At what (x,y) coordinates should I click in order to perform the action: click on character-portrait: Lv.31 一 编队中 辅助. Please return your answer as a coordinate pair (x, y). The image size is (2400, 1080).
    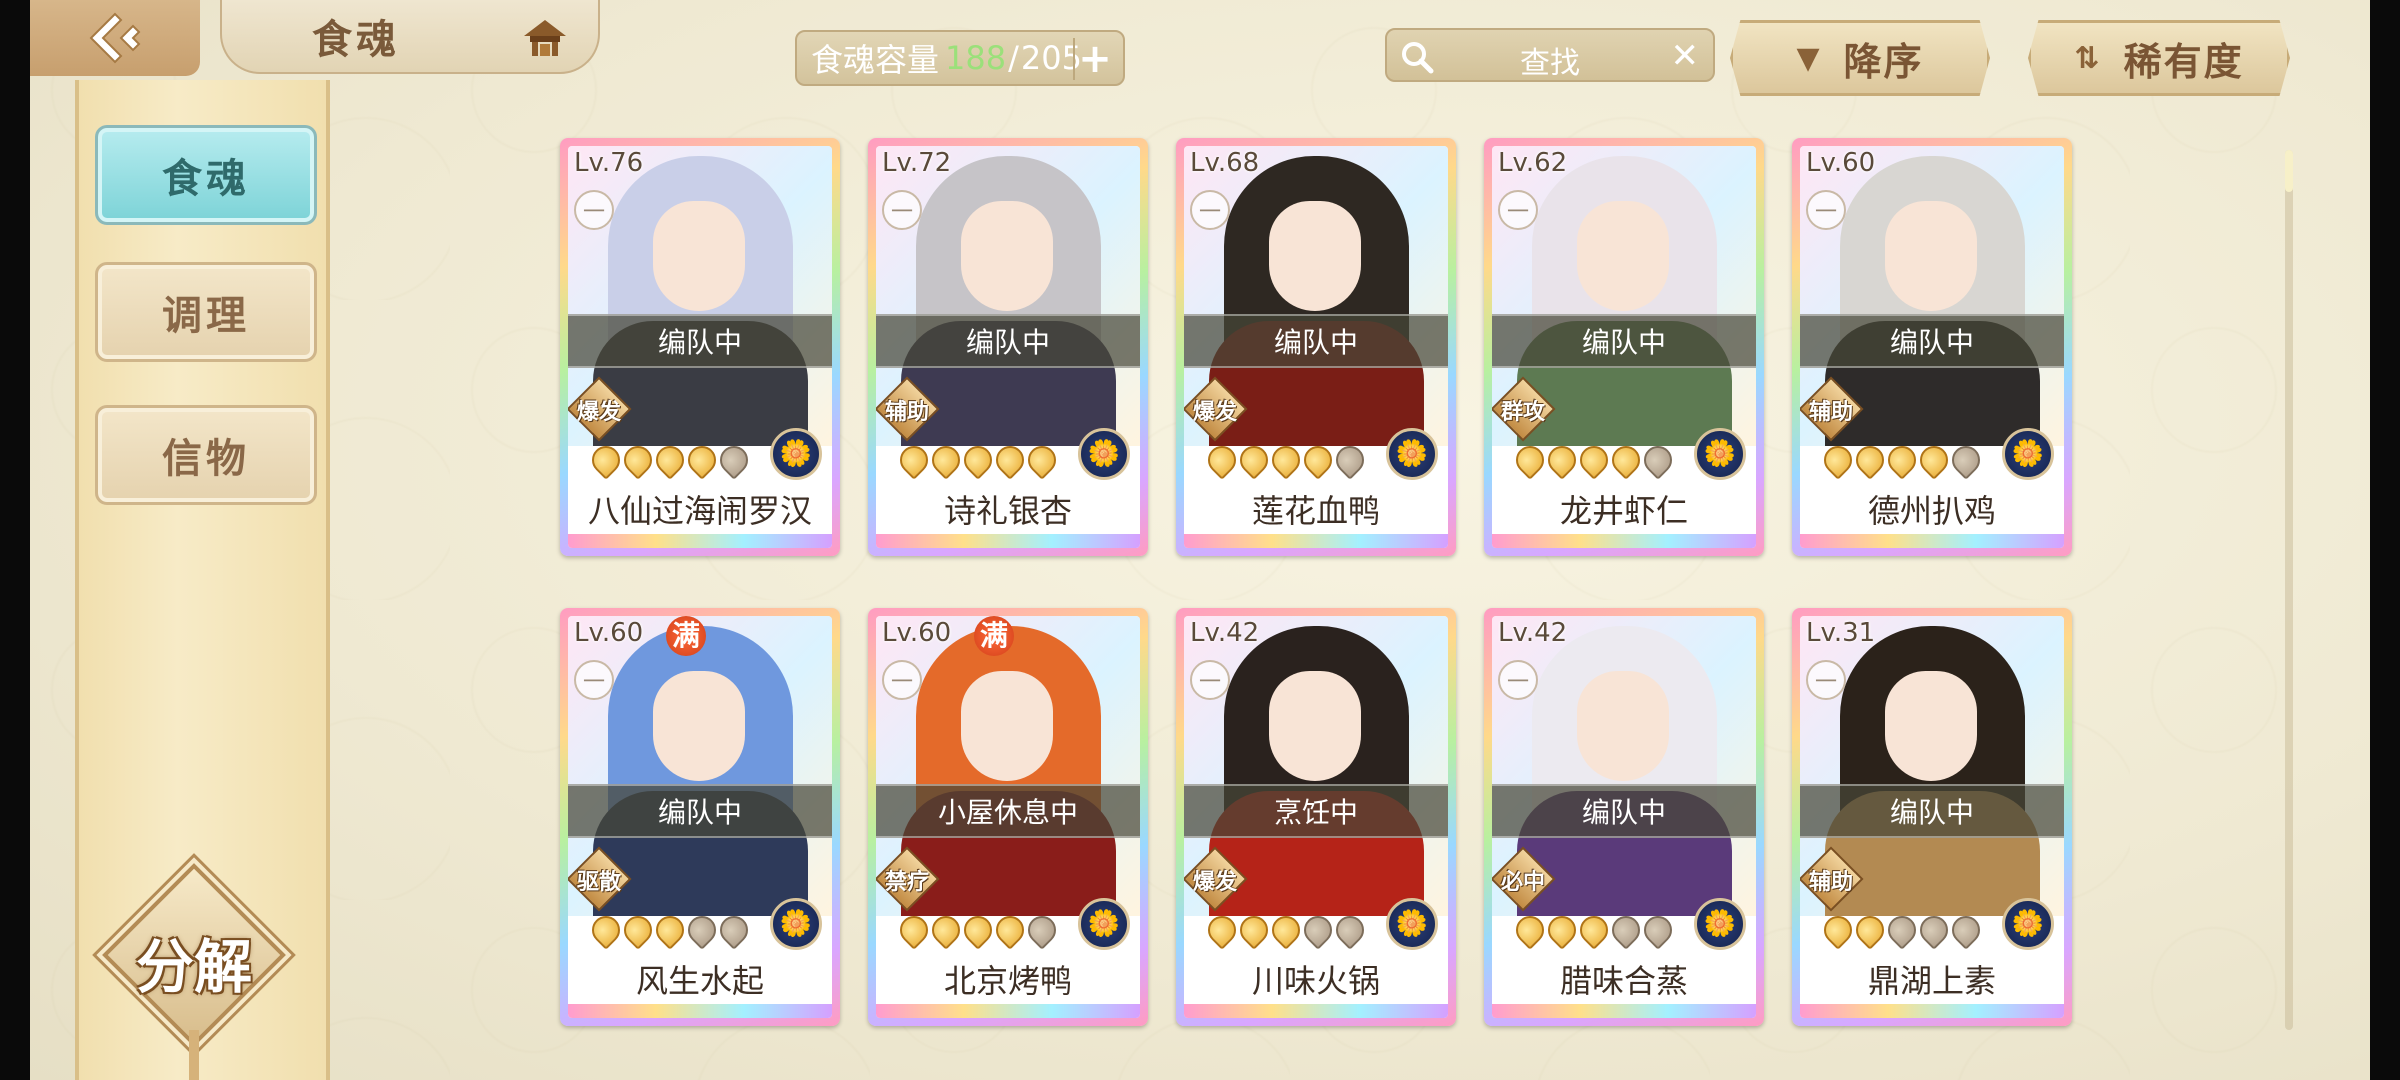
    Looking at the image, I should click on (1932, 766).